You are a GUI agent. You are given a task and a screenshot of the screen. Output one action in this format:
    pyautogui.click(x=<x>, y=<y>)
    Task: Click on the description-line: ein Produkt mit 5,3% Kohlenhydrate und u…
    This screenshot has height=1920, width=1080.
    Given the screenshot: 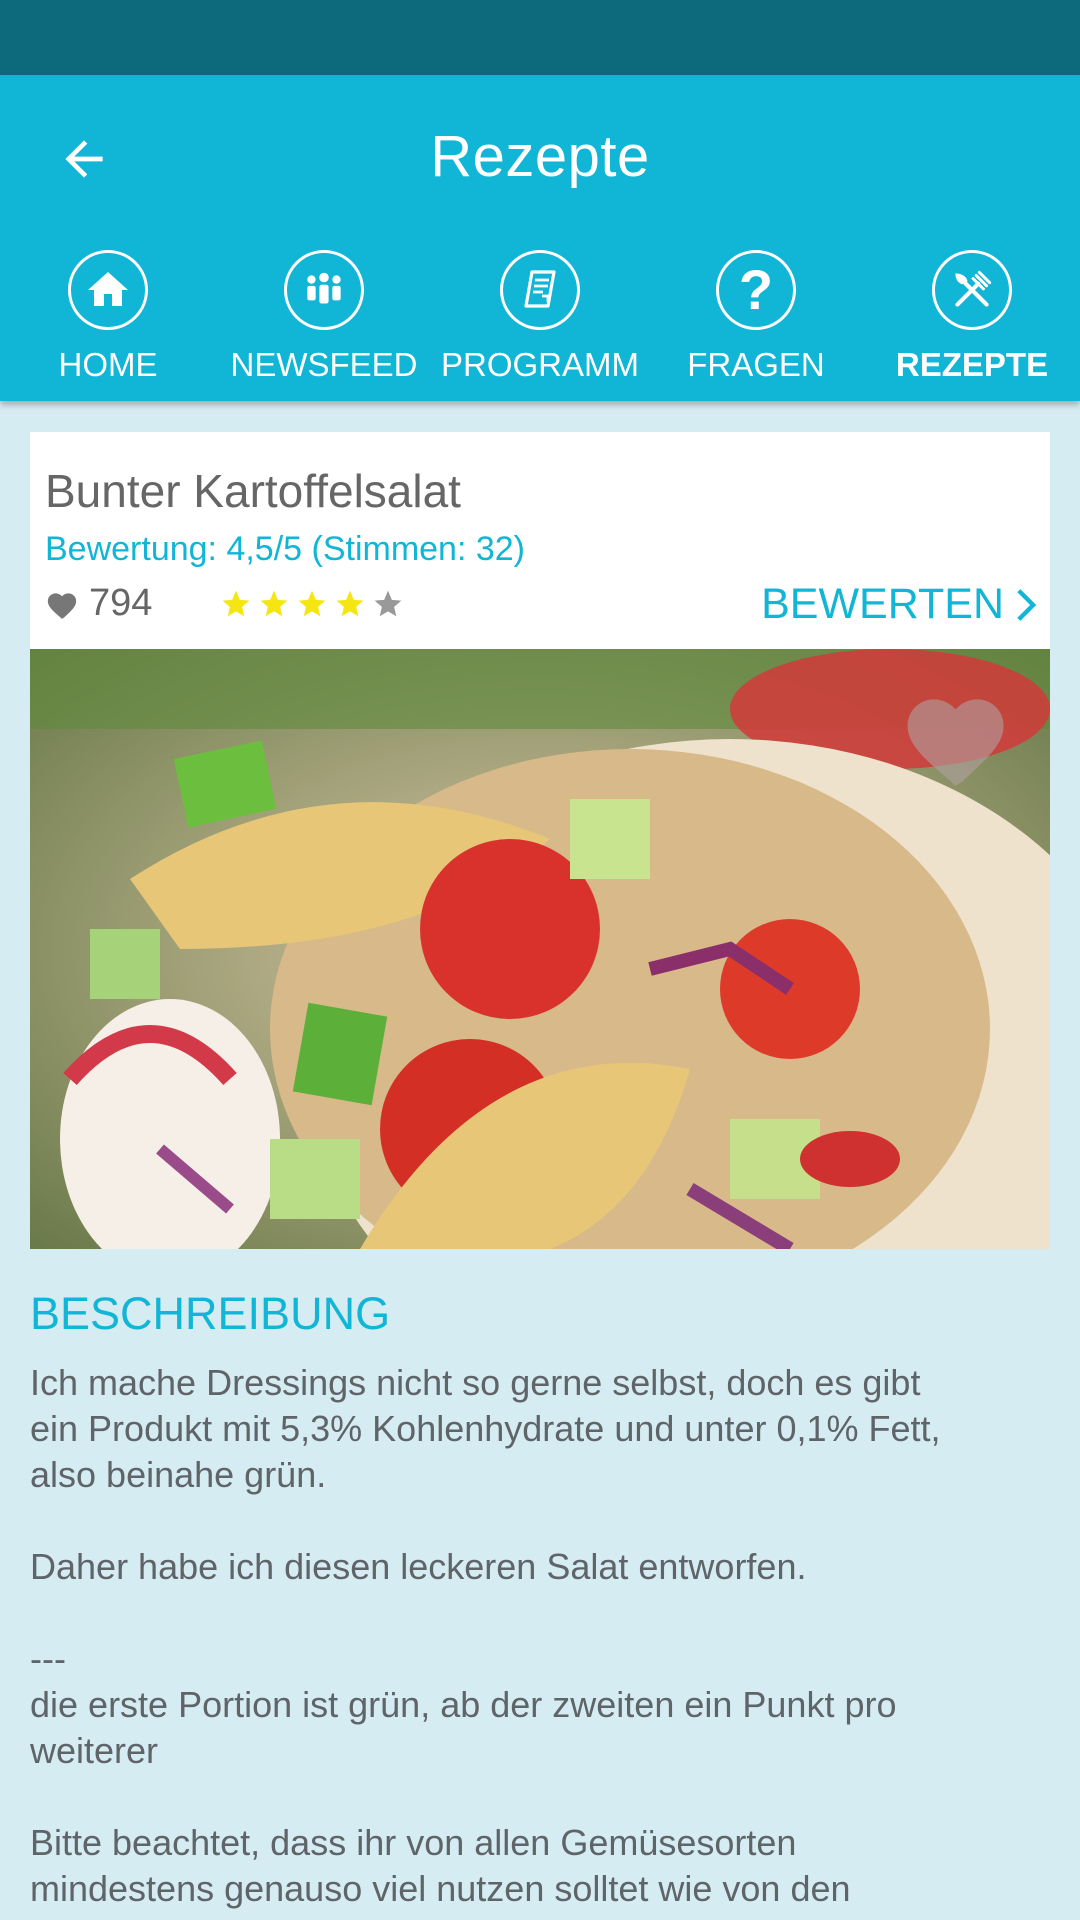 What is the action you would take?
    pyautogui.click(x=485, y=1428)
    